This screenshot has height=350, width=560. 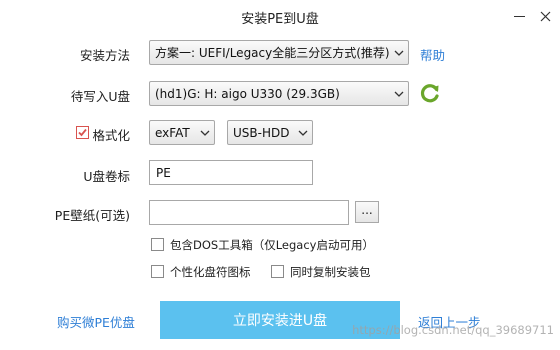 What do you see at coordinates (172, 132) in the screenshot?
I see `filesystem-value: exFAT` at bounding box center [172, 132].